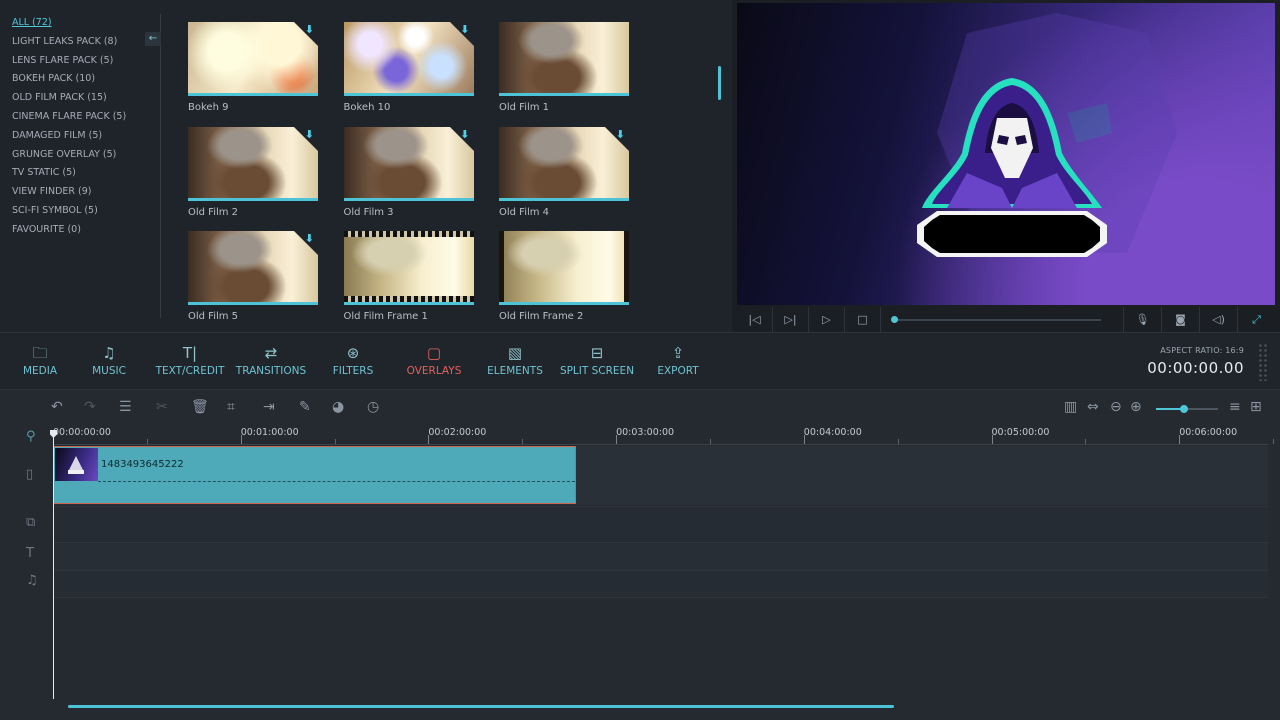  I want to click on category-item: LIGHT LEAKS PACK (8), so click(80, 42).